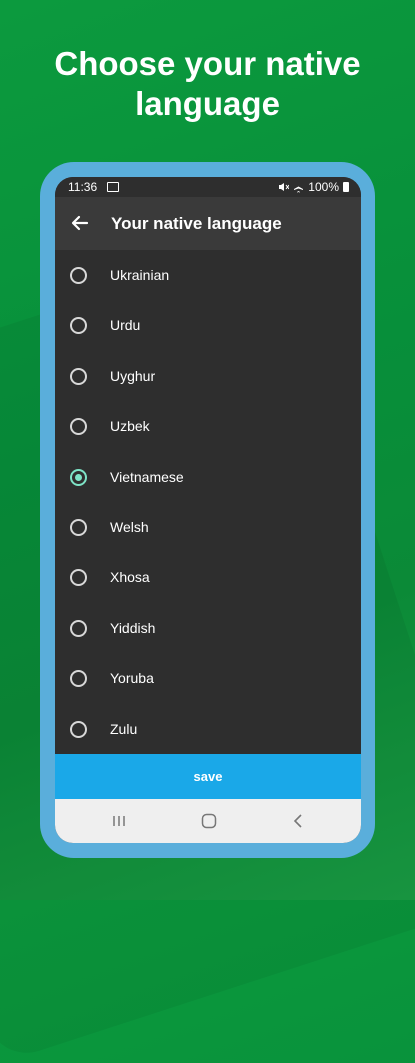  I want to click on language-row: Urdu, so click(208, 325).